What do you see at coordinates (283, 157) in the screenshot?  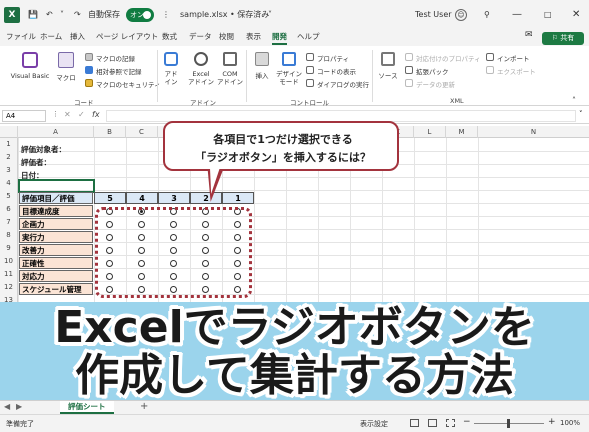 I see `callout-line-2: 「ラジオボタン」を挿入するには？` at bounding box center [283, 157].